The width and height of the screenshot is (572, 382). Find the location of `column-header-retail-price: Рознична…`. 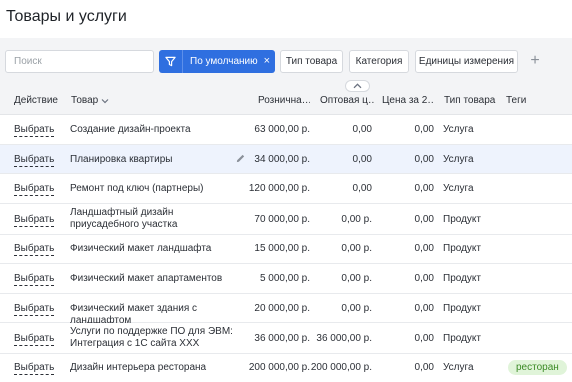

column-header-retail-price: Рознична… is located at coordinates (284, 100).